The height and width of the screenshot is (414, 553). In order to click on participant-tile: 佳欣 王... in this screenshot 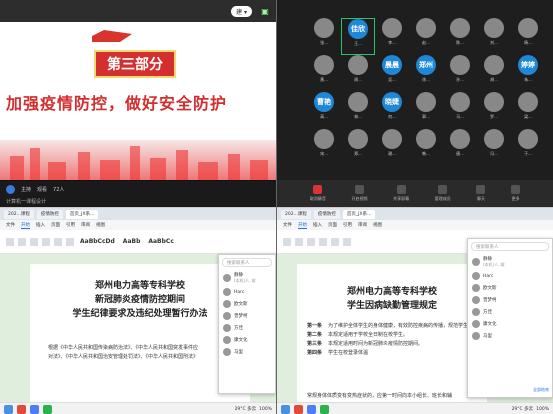, I will do `click(358, 36)`.